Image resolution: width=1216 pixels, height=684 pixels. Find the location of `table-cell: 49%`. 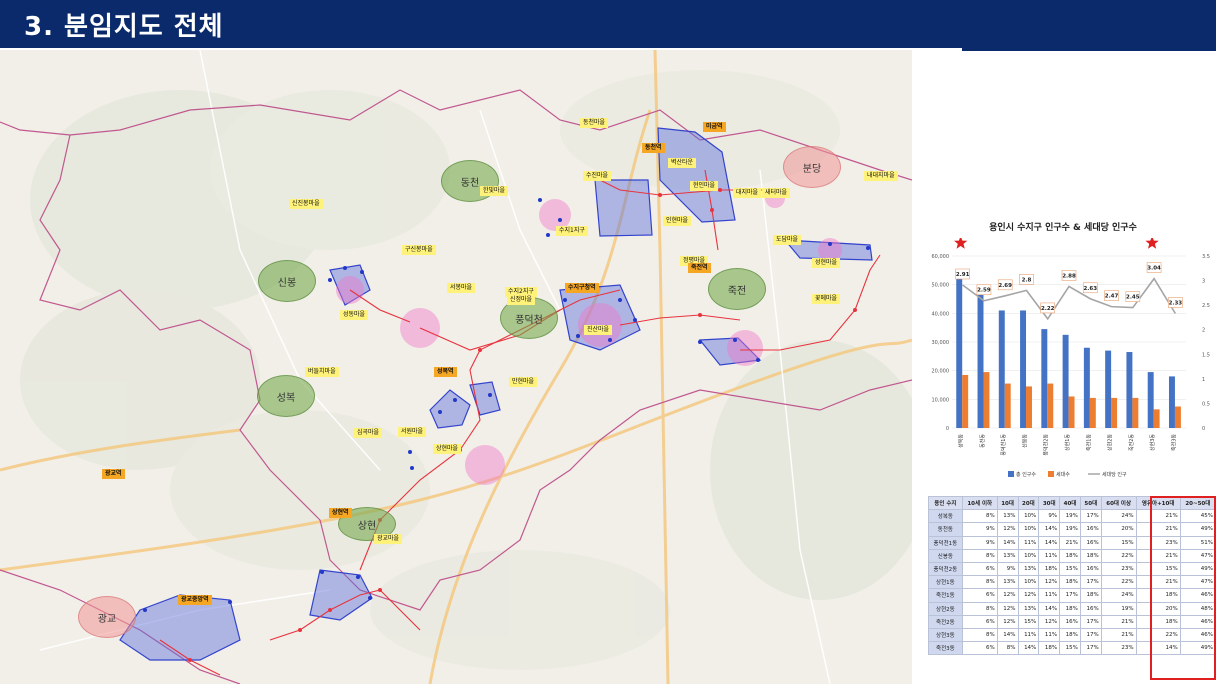

table-cell: 49% is located at coordinates (1197, 569).